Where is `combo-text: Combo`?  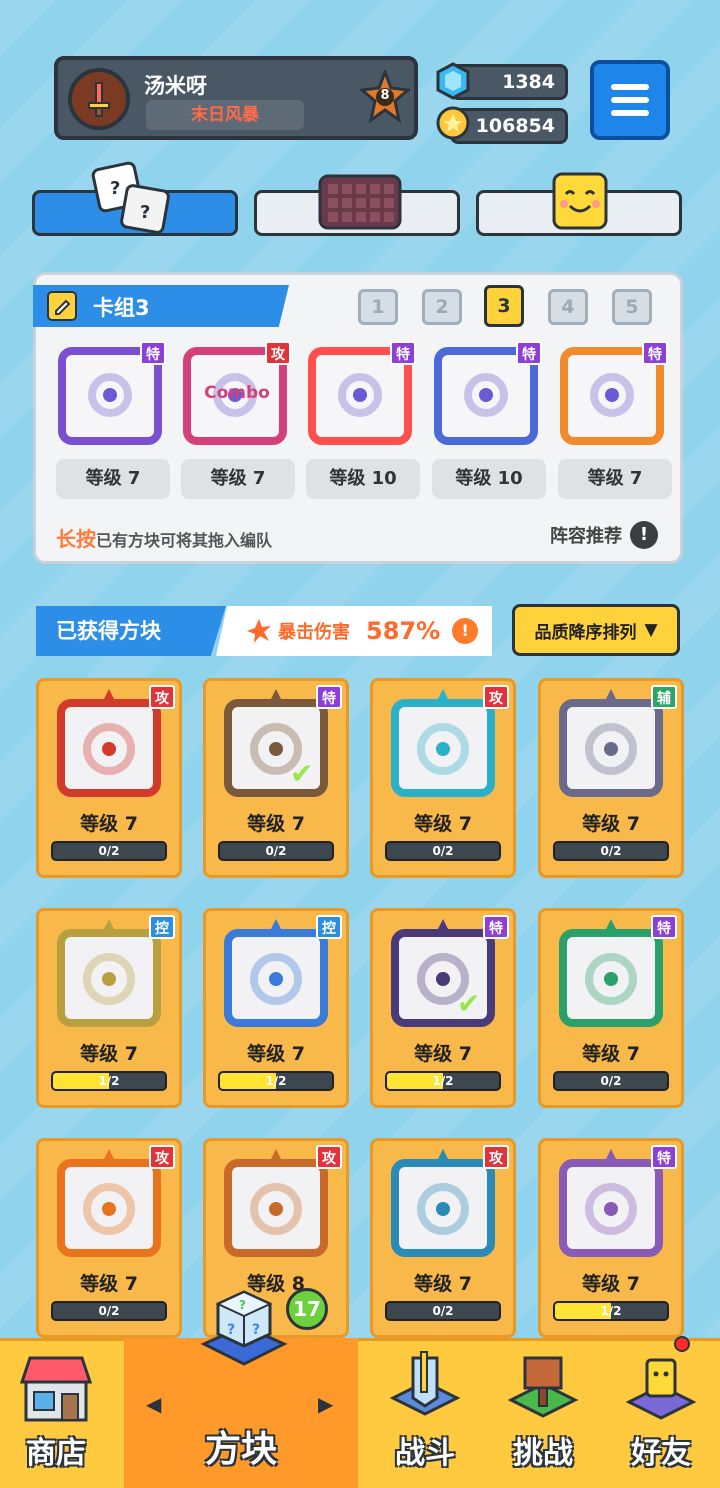
combo-text: Combo is located at coordinates (237, 393).